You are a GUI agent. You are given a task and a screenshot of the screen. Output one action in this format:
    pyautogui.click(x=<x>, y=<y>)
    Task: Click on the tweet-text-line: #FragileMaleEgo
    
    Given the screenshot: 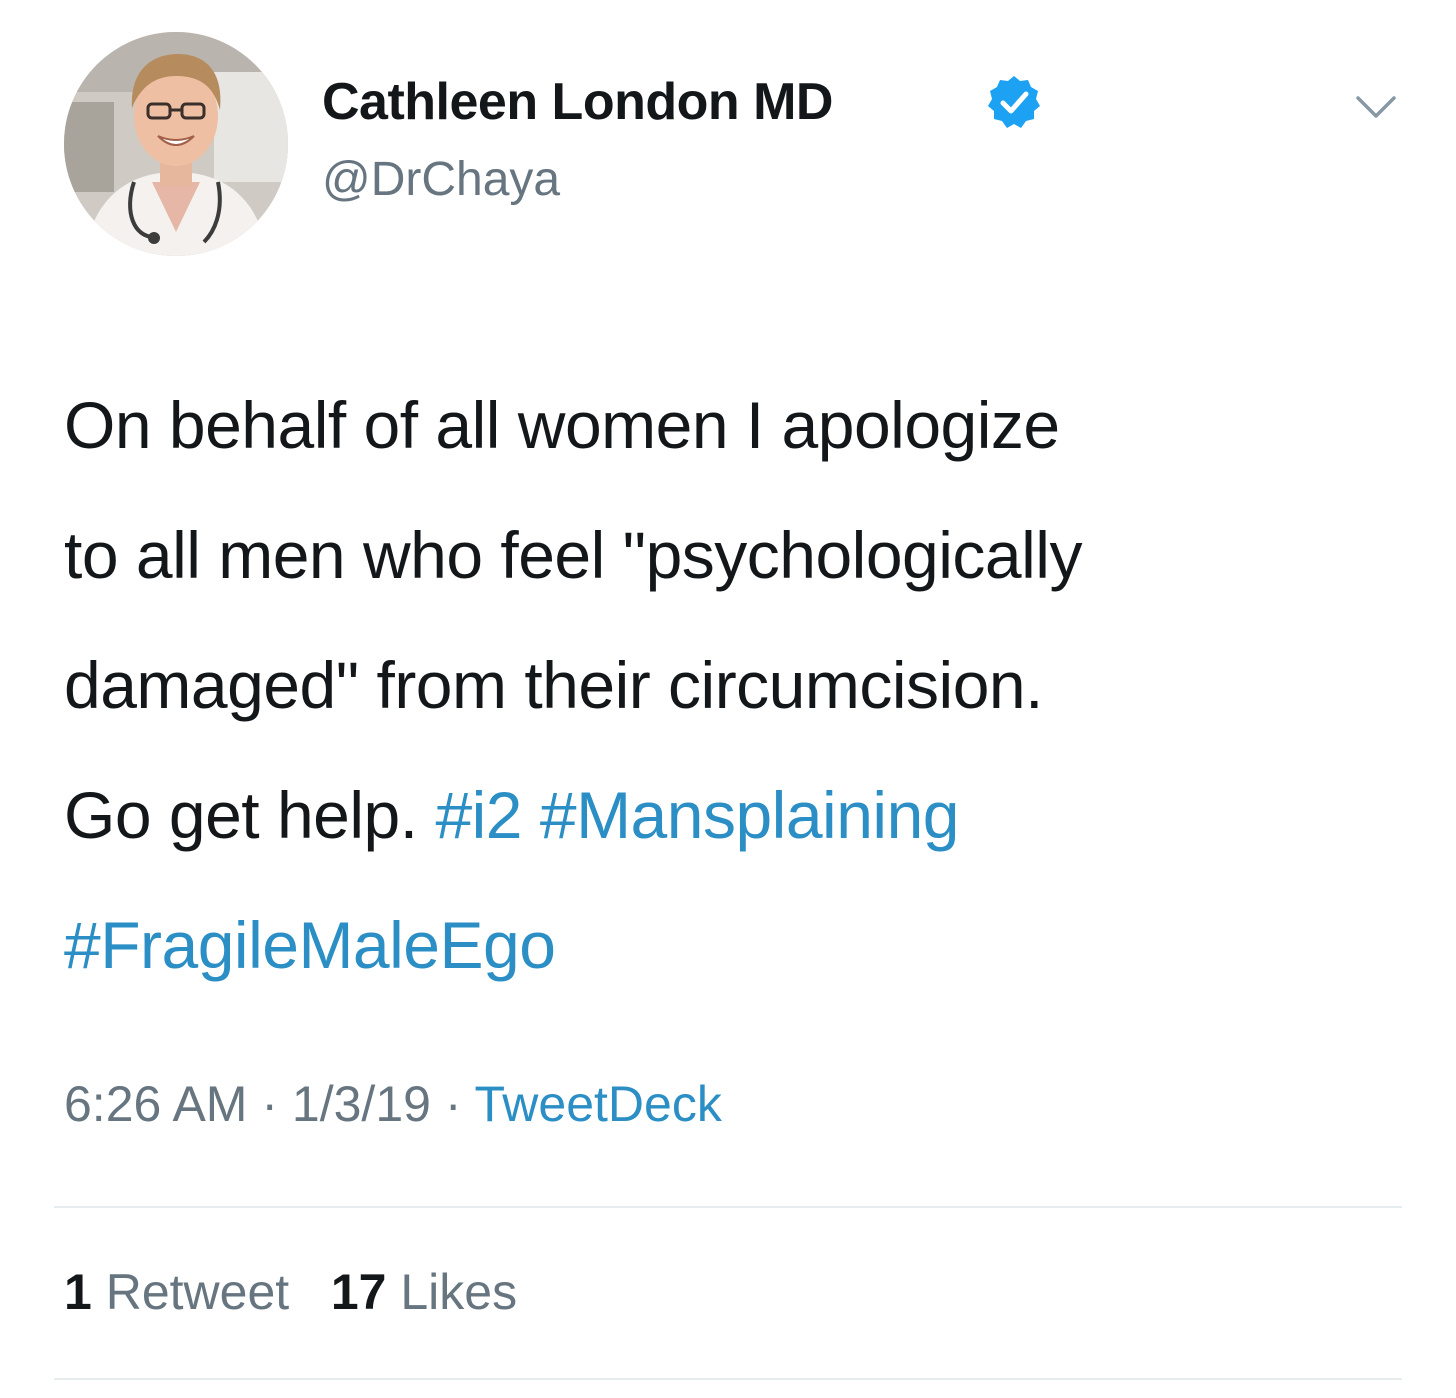 What is the action you would take?
    pyautogui.click(x=744, y=945)
    